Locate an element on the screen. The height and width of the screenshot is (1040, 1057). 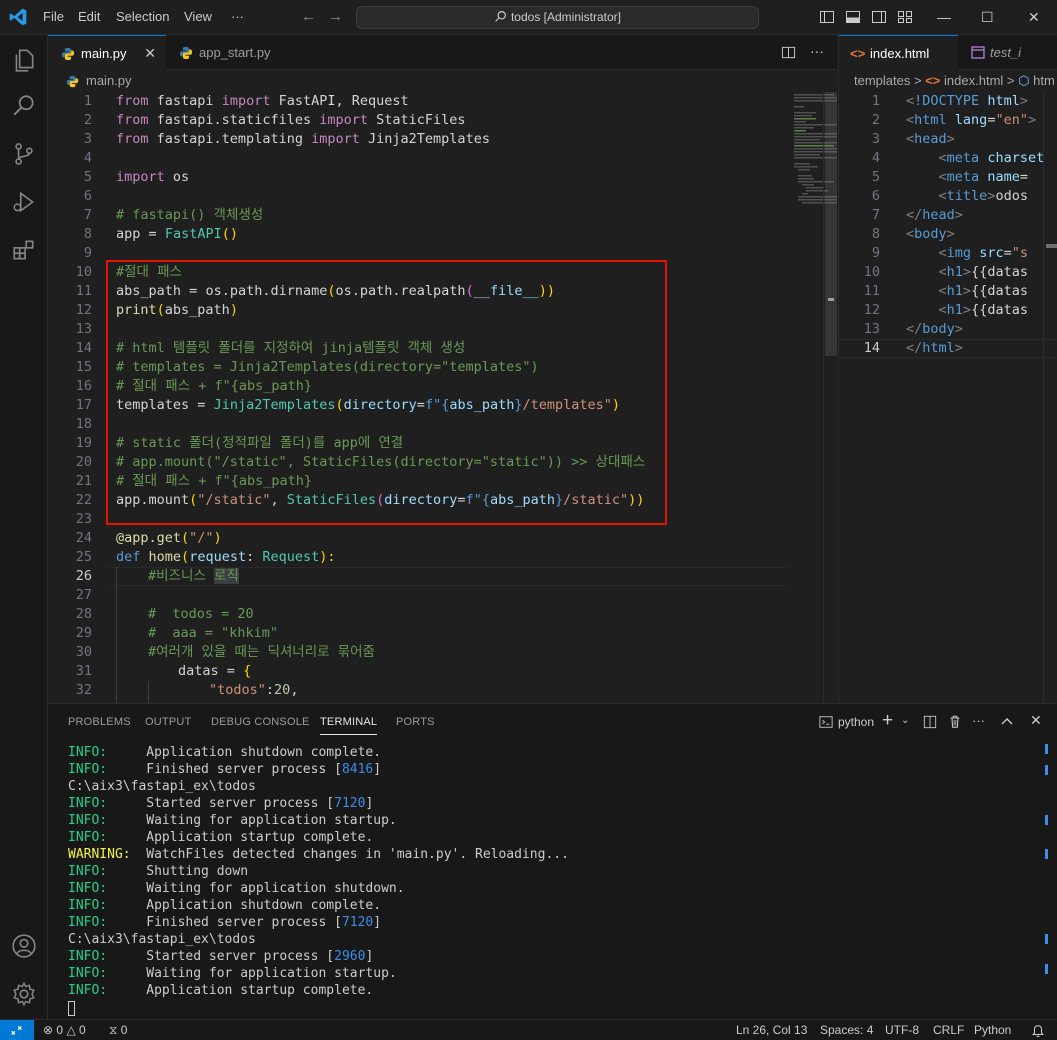
breadcrumb-symbol: htm is located at coordinates (1044, 80).